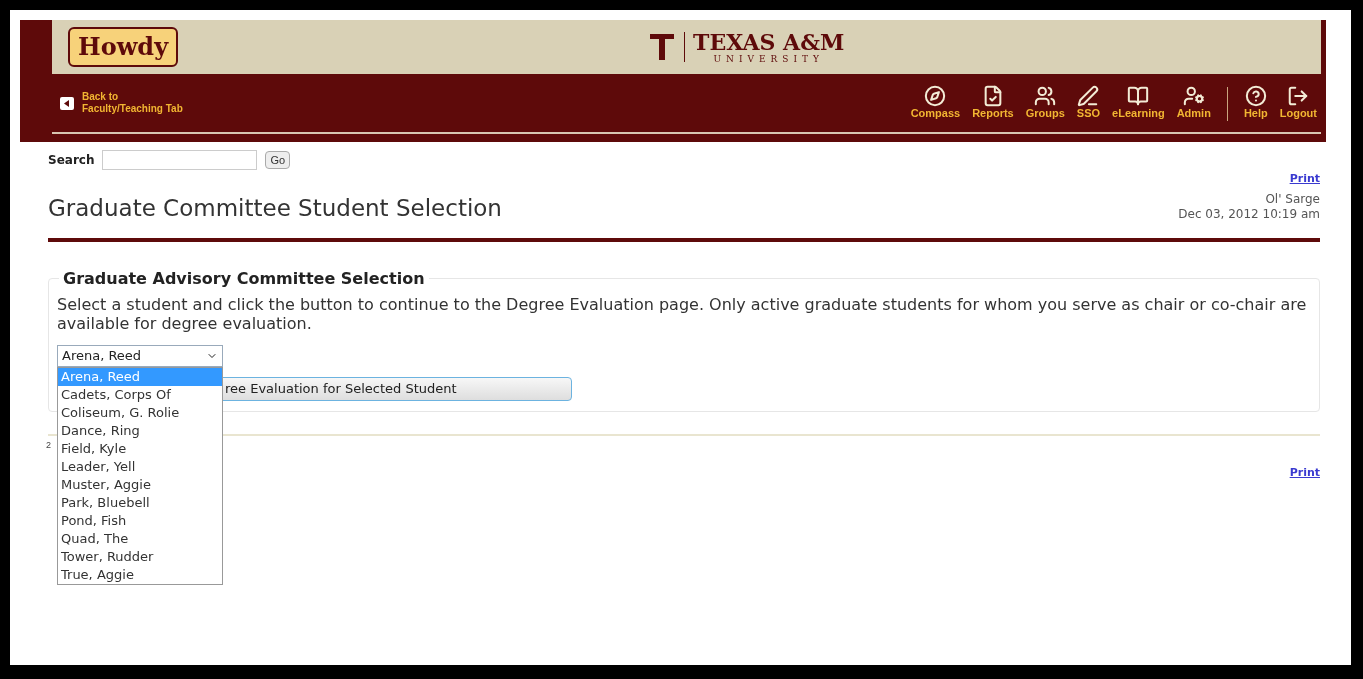  What do you see at coordinates (935, 96) in the screenshot?
I see `compass-icon` at bounding box center [935, 96].